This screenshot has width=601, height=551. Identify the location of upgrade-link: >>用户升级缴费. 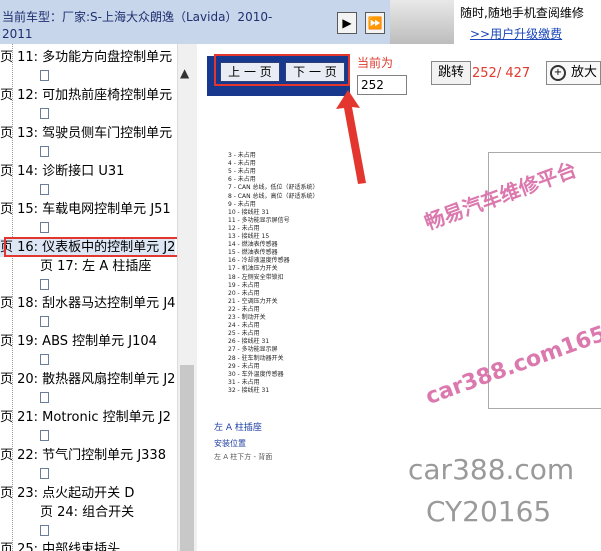
(516, 33).